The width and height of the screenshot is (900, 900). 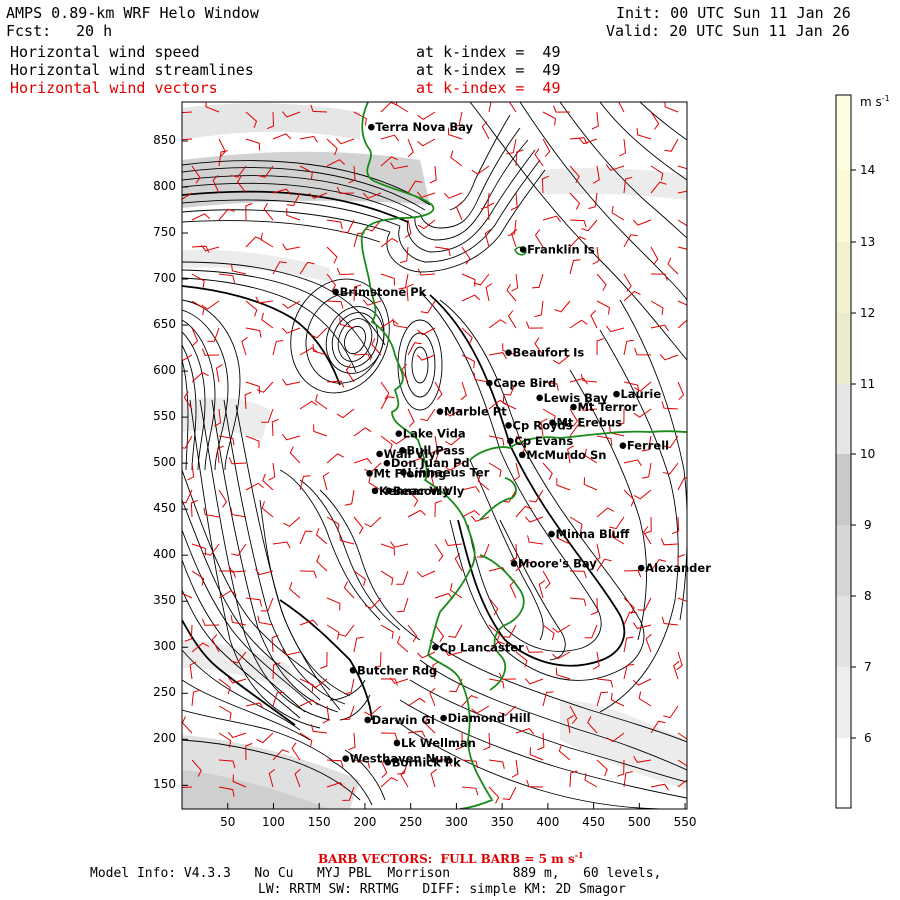 What do you see at coordinates (383, 292) in the screenshot?
I see `place-label: Brimstone Pk` at bounding box center [383, 292].